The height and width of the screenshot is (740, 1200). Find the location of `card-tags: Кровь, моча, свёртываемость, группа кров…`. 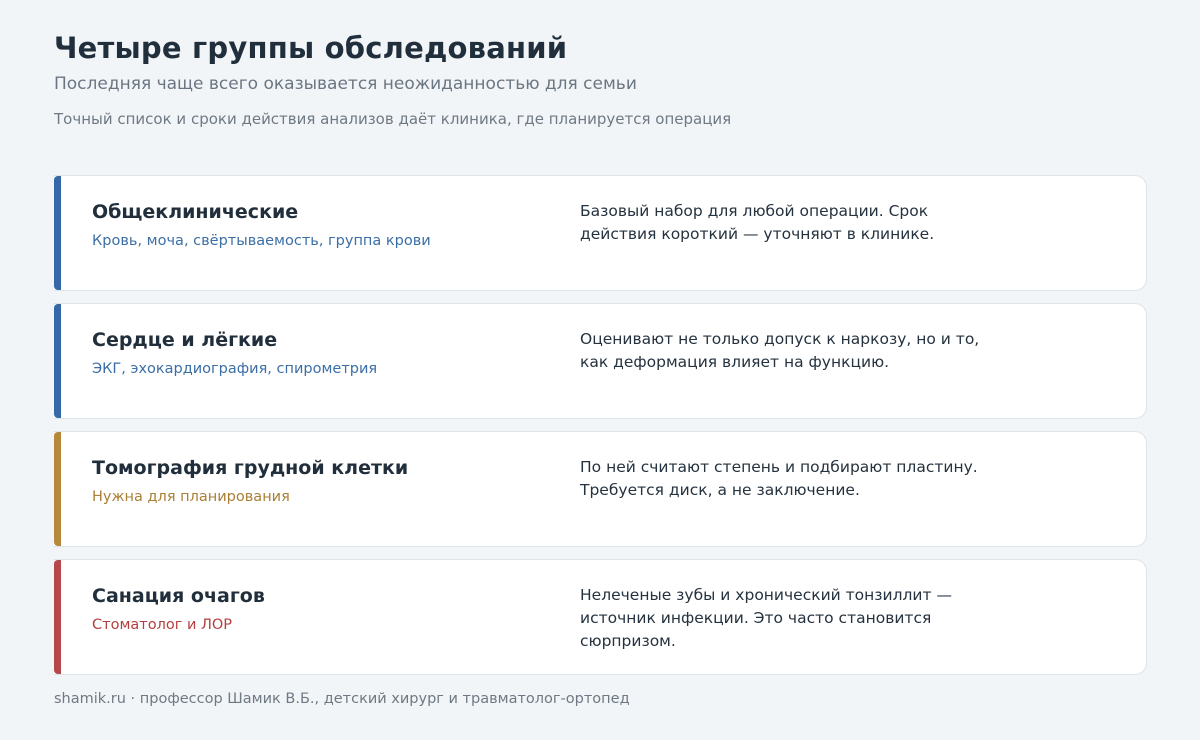

card-tags: Кровь, моча, свёртываемость, группа кров… is located at coordinates (261, 241).